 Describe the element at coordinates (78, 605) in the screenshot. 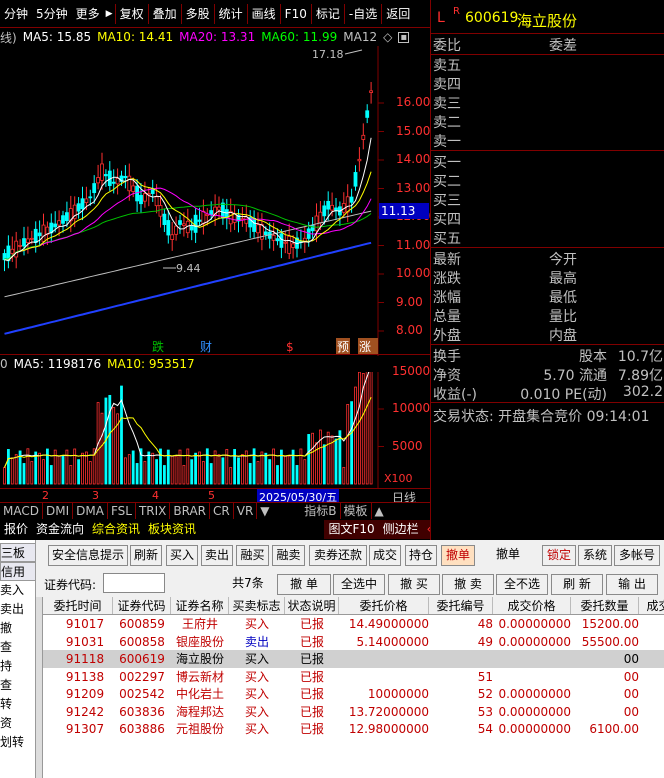

I see `column-header: 委托时间` at that location.